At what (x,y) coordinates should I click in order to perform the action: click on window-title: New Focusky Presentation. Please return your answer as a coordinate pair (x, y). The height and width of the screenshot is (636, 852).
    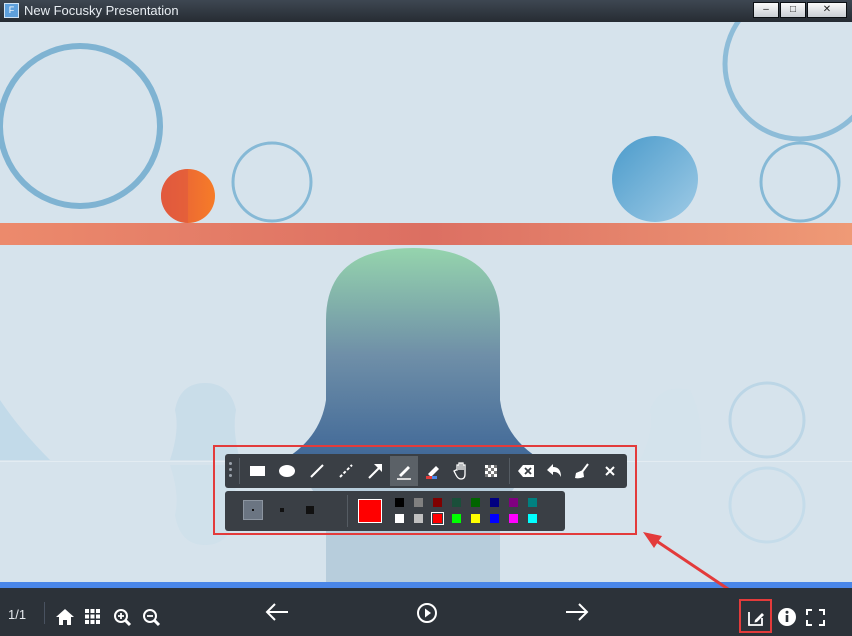
    Looking at the image, I should click on (101, 10).